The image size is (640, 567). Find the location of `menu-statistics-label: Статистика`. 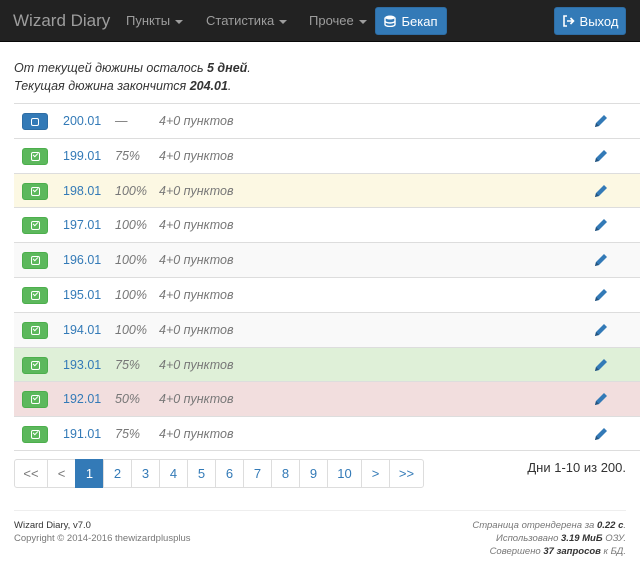

menu-statistics-label: Статистика is located at coordinates (240, 20).